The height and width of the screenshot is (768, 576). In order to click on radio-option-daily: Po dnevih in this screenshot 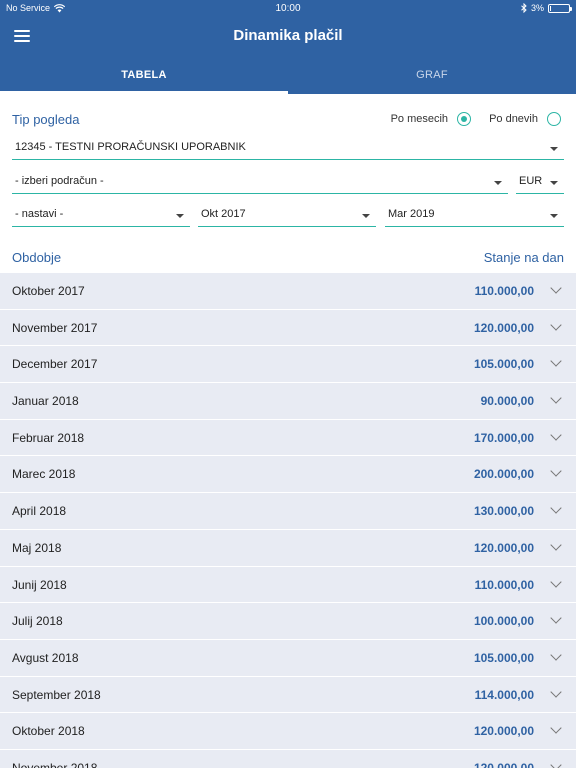, I will do `click(526, 119)`.